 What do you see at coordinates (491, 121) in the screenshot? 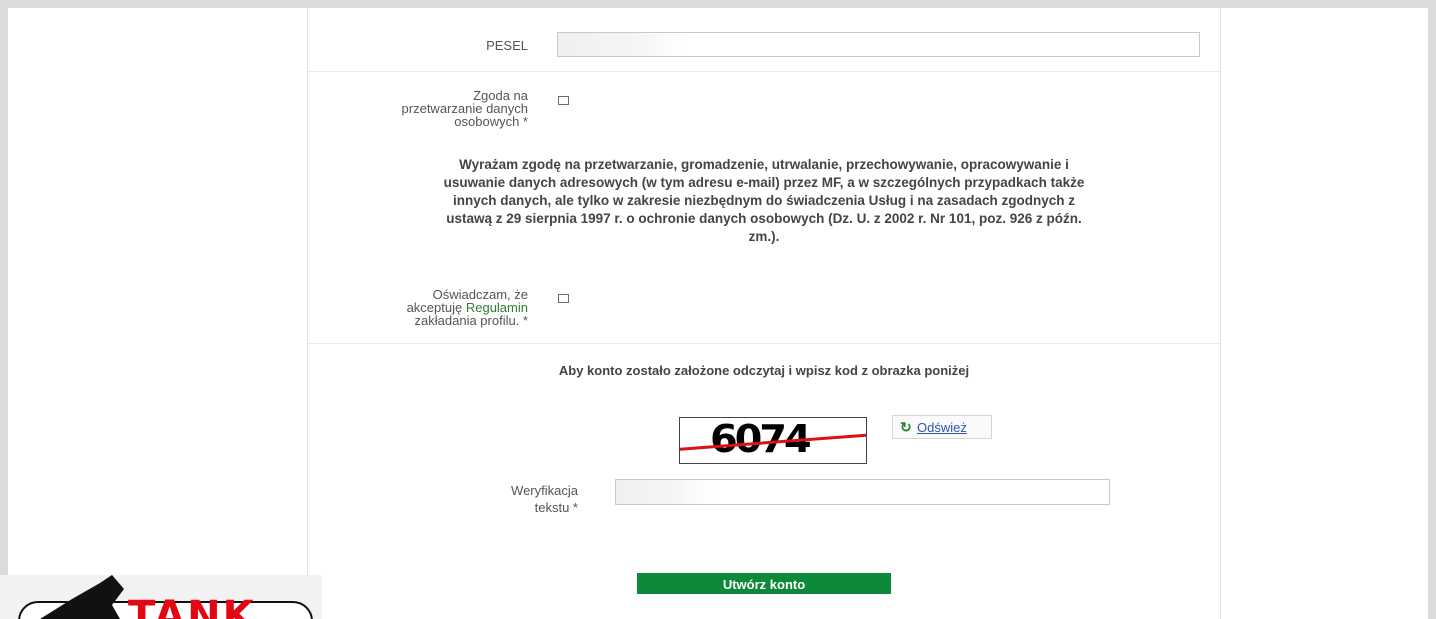
I see `consent-label-line: osobowych *` at bounding box center [491, 121].